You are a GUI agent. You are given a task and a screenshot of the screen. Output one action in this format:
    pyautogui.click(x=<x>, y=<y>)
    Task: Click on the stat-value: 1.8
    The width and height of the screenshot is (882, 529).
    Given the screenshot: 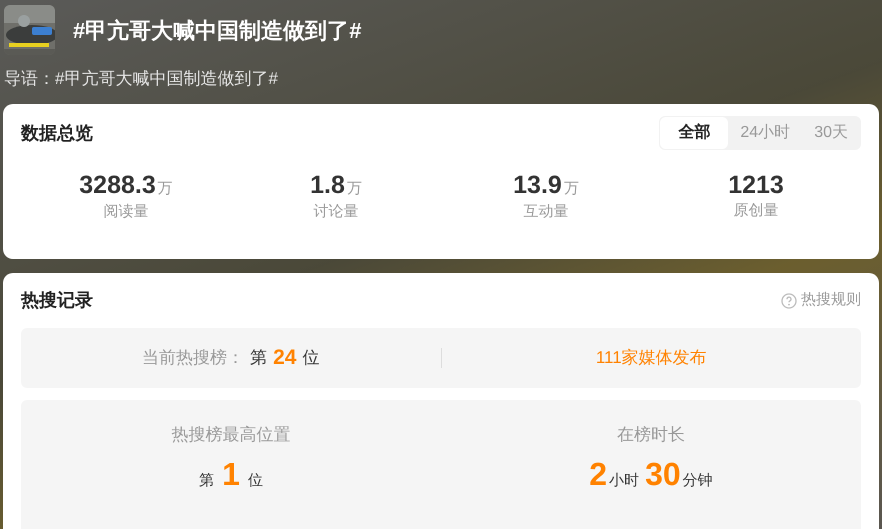 What is the action you would take?
    pyautogui.click(x=327, y=185)
    